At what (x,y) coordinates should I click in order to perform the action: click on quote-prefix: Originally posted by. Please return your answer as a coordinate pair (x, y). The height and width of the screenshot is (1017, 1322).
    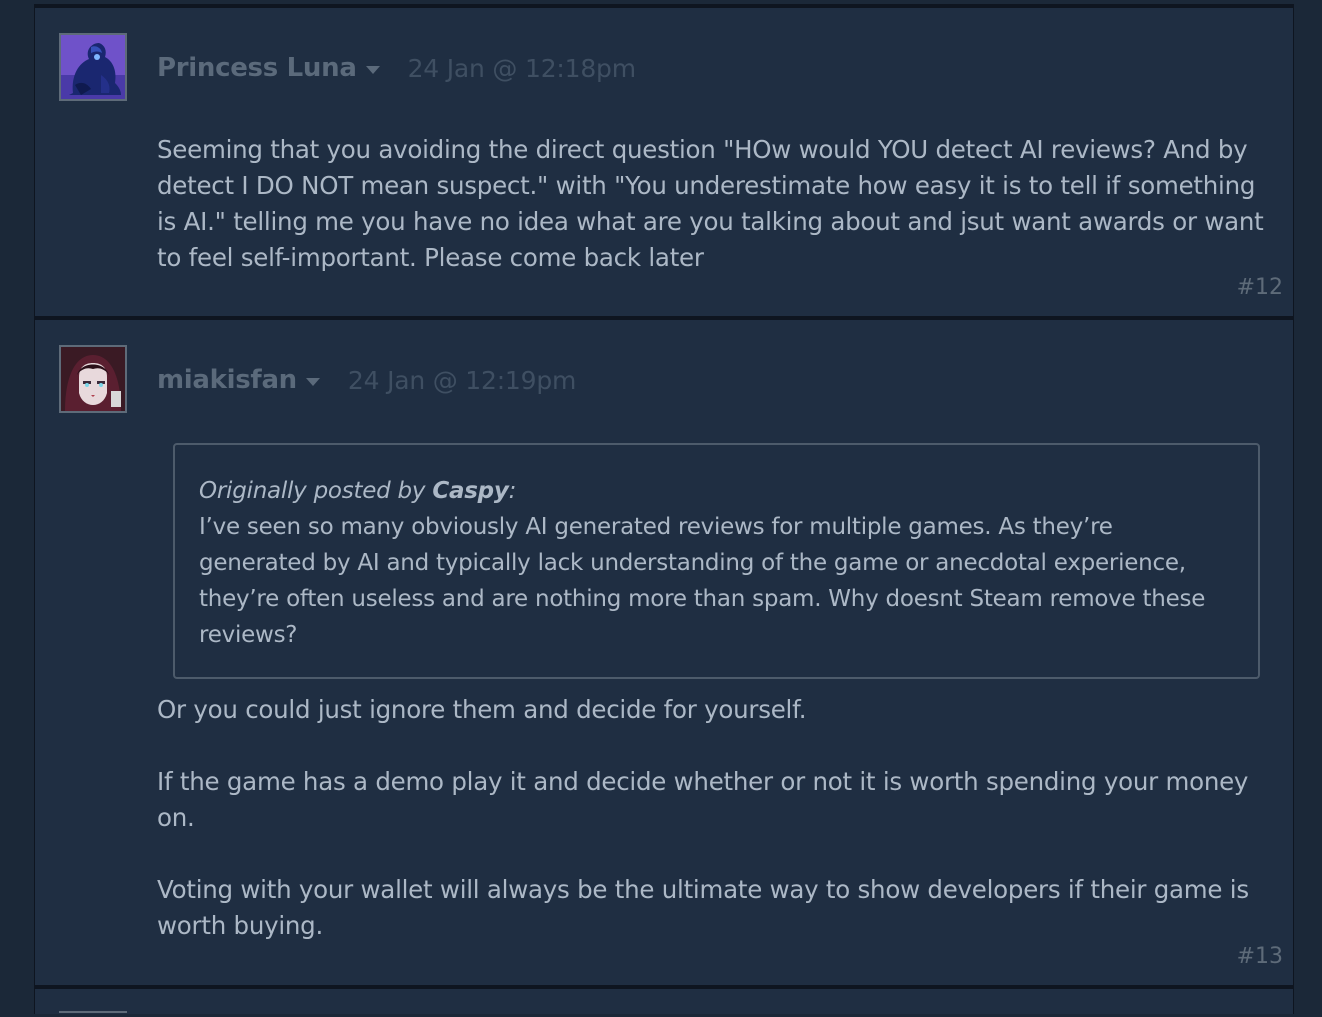
    Looking at the image, I should click on (312, 491).